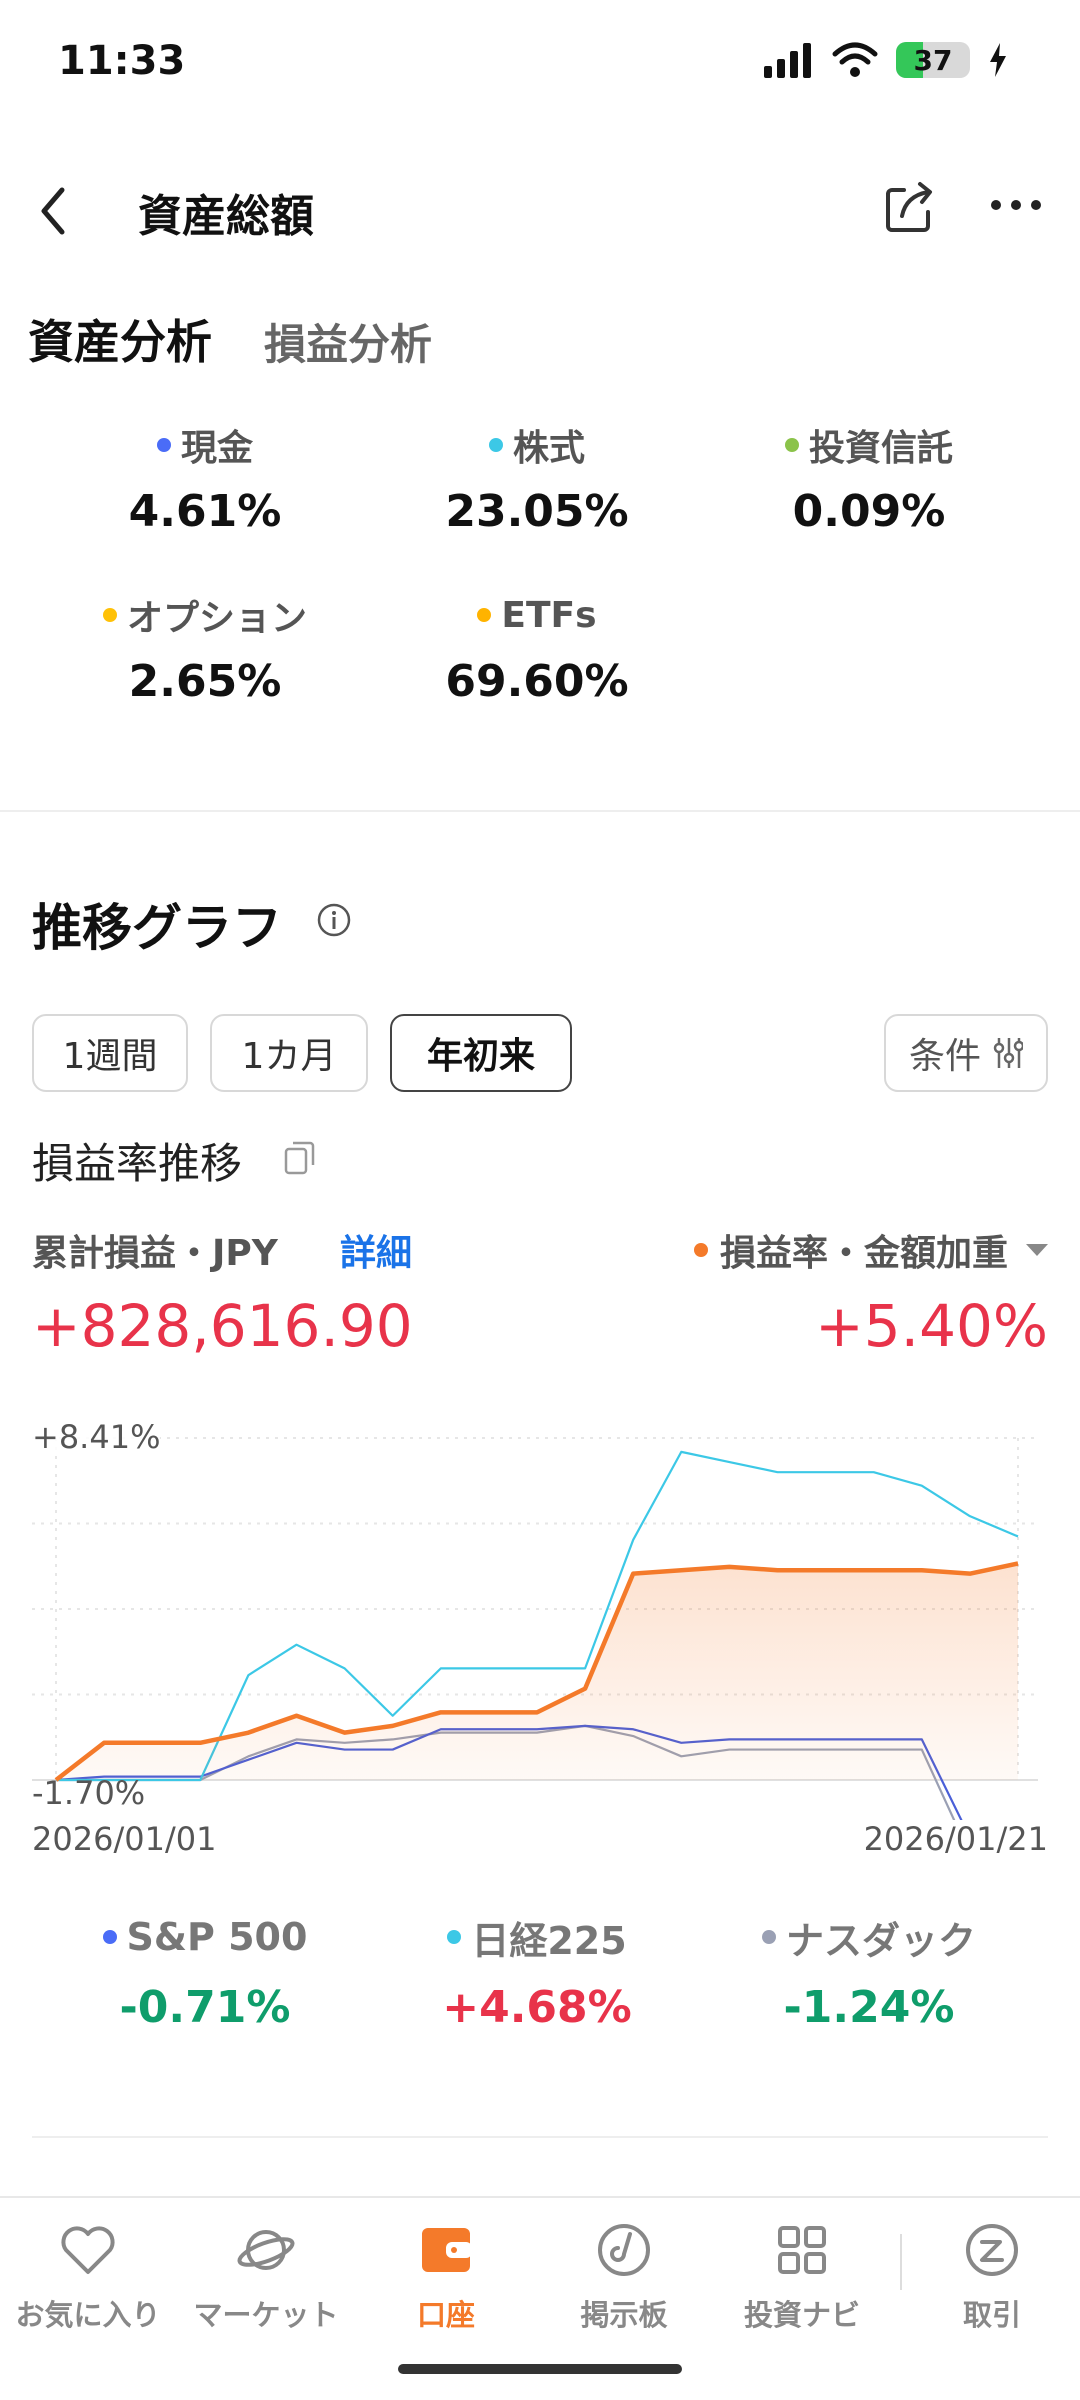 The image size is (1080, 2400). I want to click on tabbar-separator, so click(901, 2262).